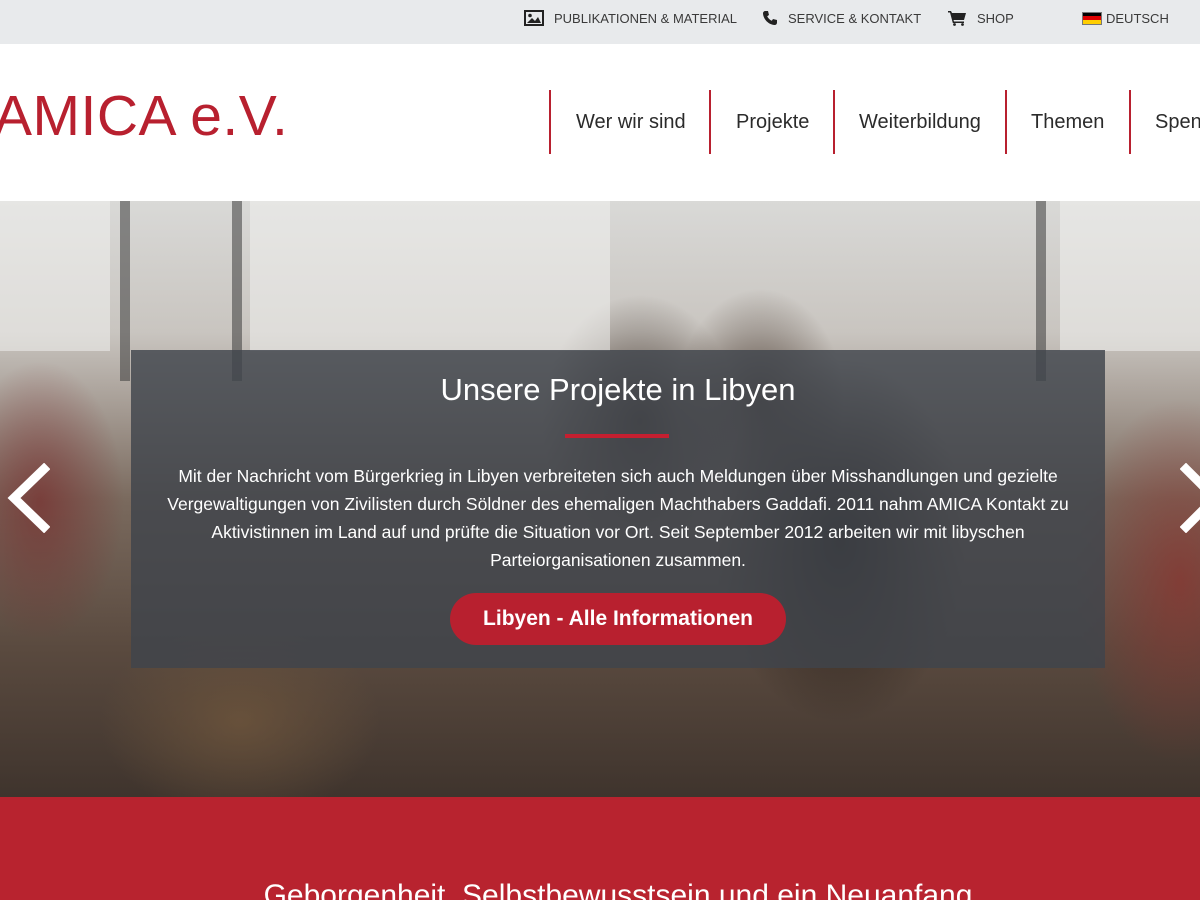 The image size is (1200, 900). Describe the element at coordinates (919, 122) in the screenshot. I see `nav-item-weiterbildung: Weiterbildung` at that location.